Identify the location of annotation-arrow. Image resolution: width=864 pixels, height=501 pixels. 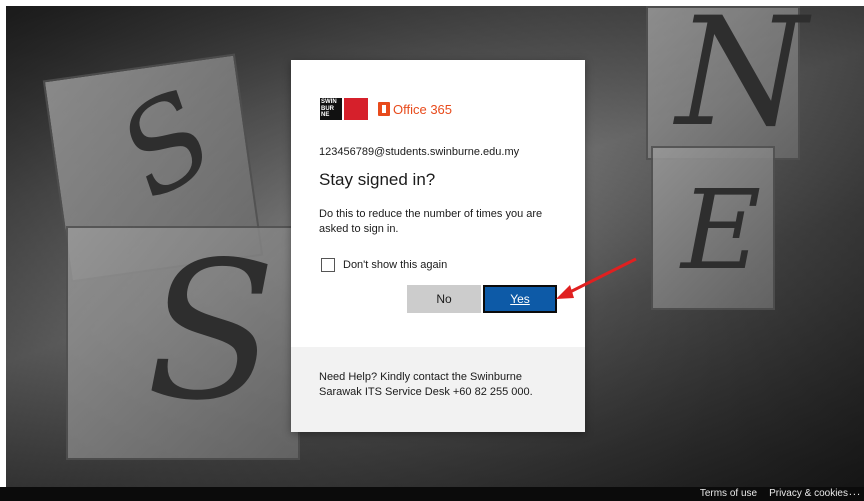
(596, 278).